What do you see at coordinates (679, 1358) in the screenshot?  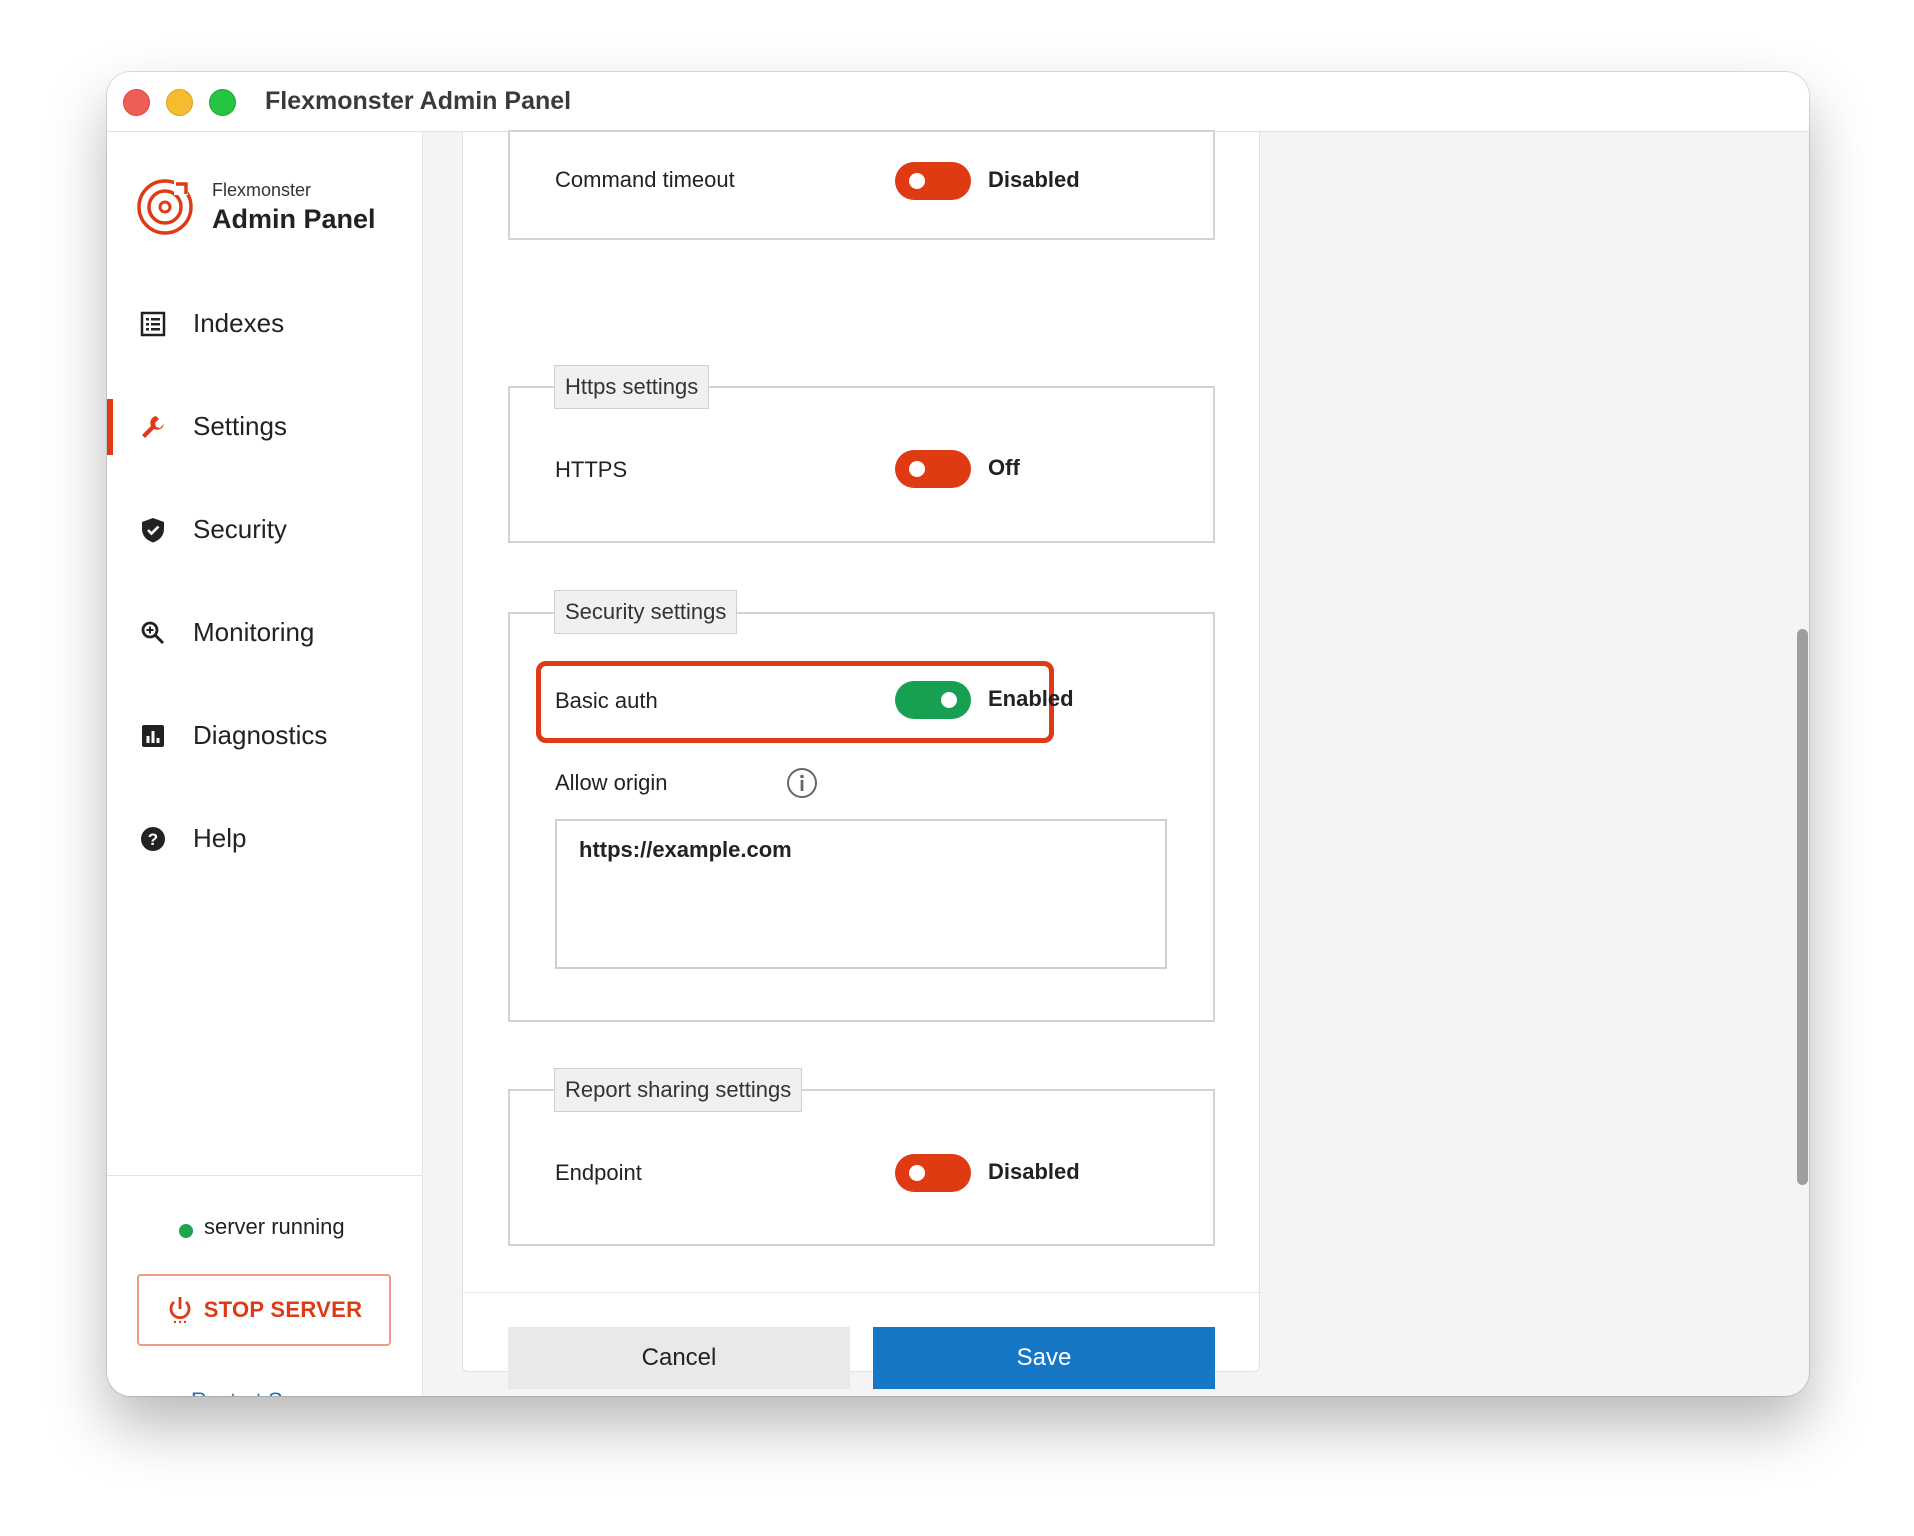 I see `cancel-button: Cancel` at bounding box center [679, 1358].